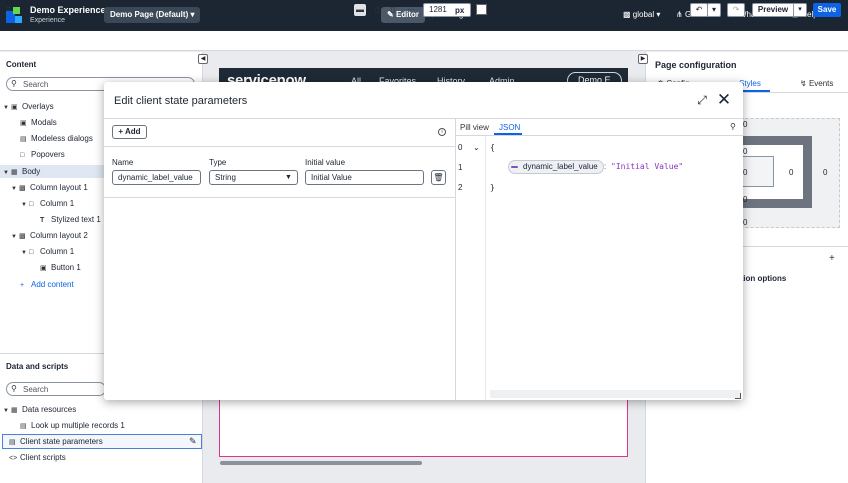 The height and width of the screenshot is (483, 848). Describe the element at coordinates (745, 172) in the screenshot. I see `box-value-left: 0` at that location.